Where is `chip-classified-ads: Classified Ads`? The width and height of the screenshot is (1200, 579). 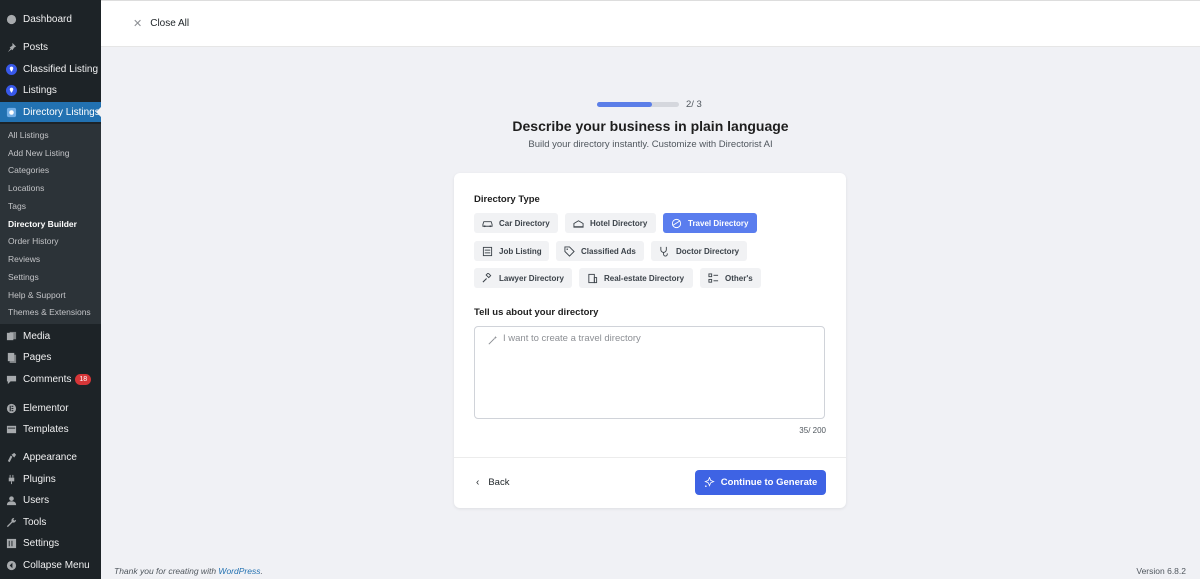
chip-classified-ads: Classified Ads is located at coordinates (600, 251).